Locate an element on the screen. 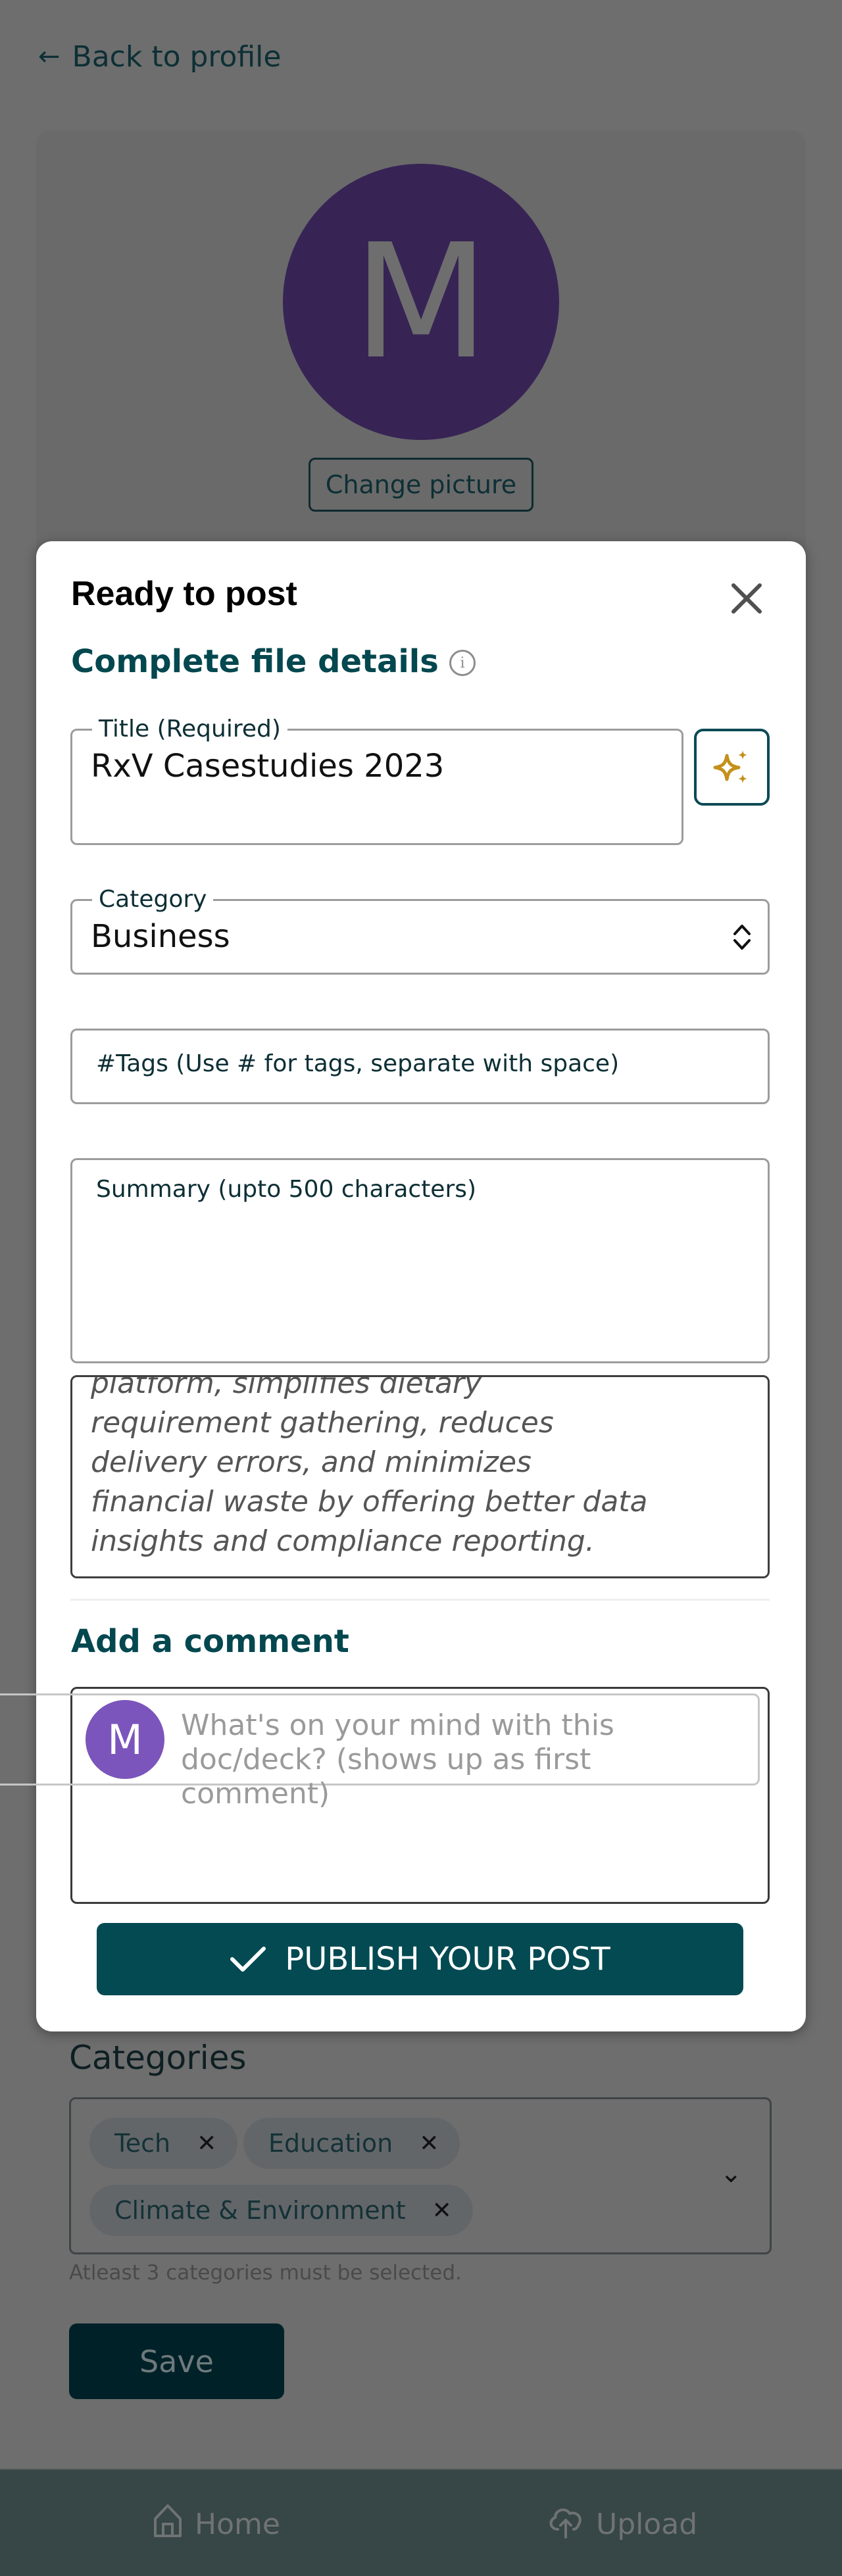 The height and width of the screenshot is (2576, 842). title-field: Title (Required) RxV Casestudies 2023 is located at coordinates (376, 780).